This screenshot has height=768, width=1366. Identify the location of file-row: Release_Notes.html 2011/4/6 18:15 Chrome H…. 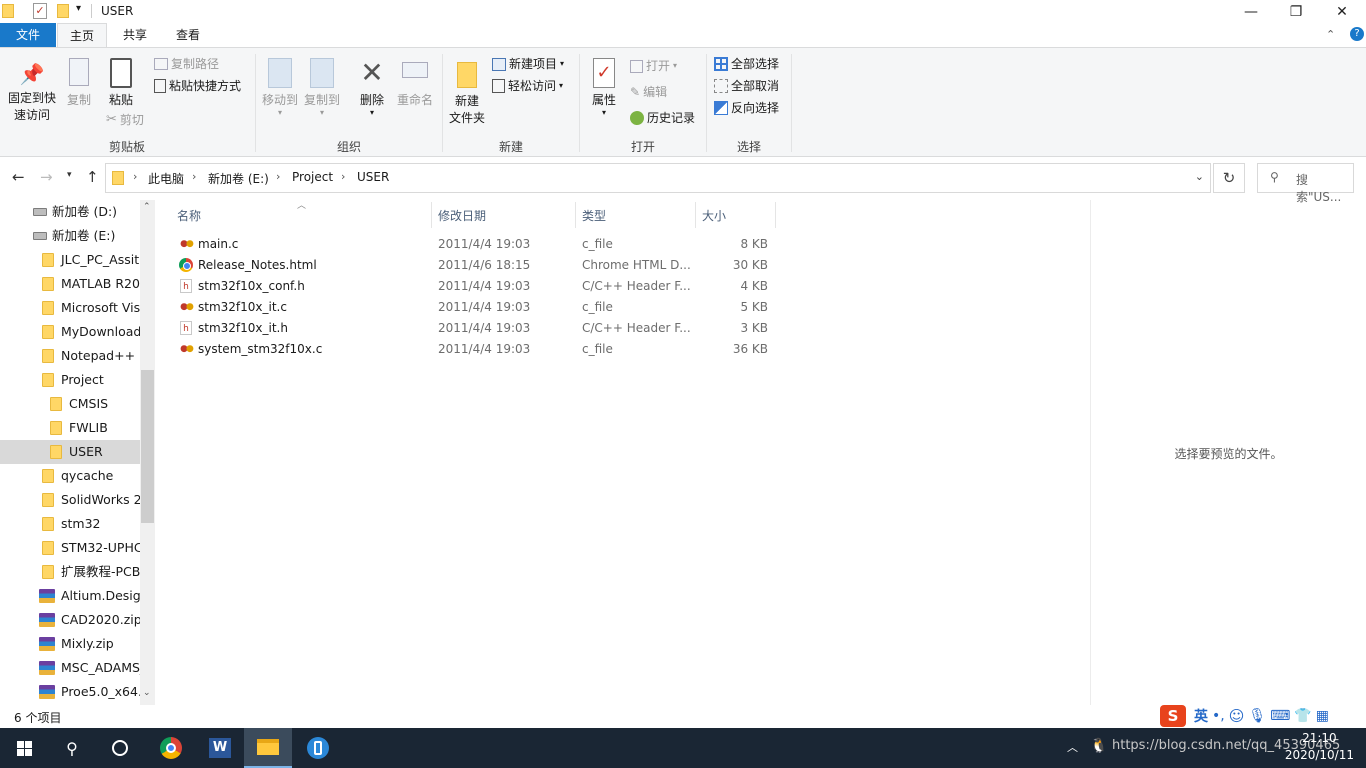
(472, 265).